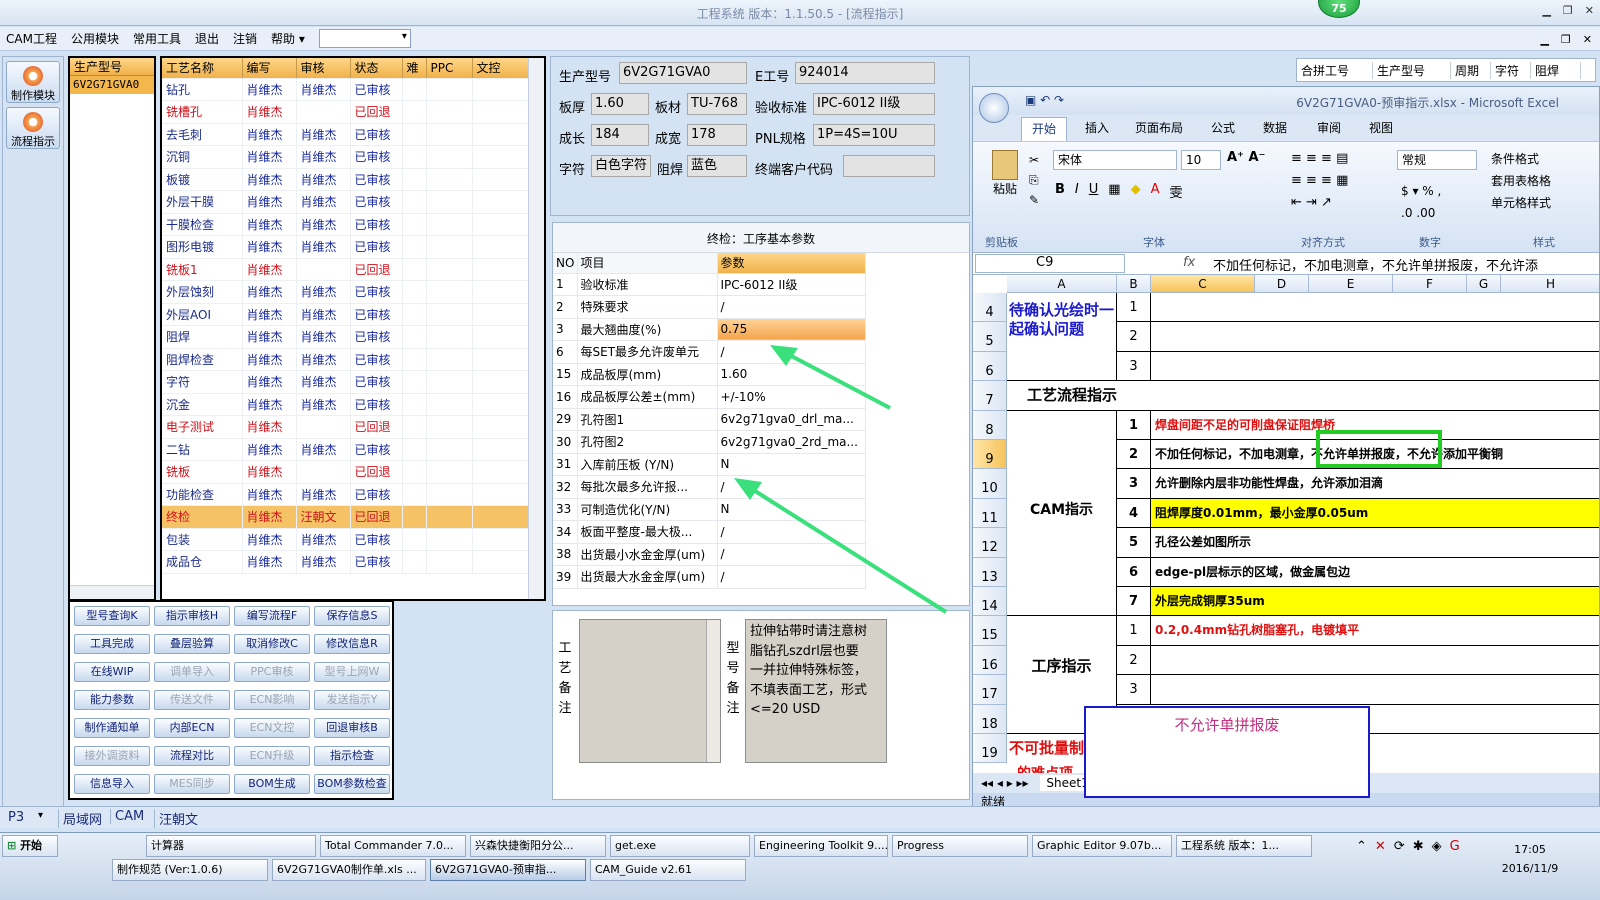 This screenshot has height=900, width=1600. What do you see at coordinates (192, 756) in the screenshot?
I see `action-button: 流程对比` at bounding box center [192, 756].